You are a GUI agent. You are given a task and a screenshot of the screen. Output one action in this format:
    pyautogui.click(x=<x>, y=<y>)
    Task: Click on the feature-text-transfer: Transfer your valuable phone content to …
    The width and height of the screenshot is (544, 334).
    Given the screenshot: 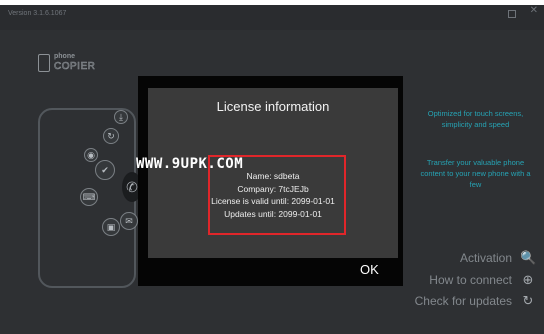 What is the action you would take?
    pyautogui.click(x=475, y=173)
    